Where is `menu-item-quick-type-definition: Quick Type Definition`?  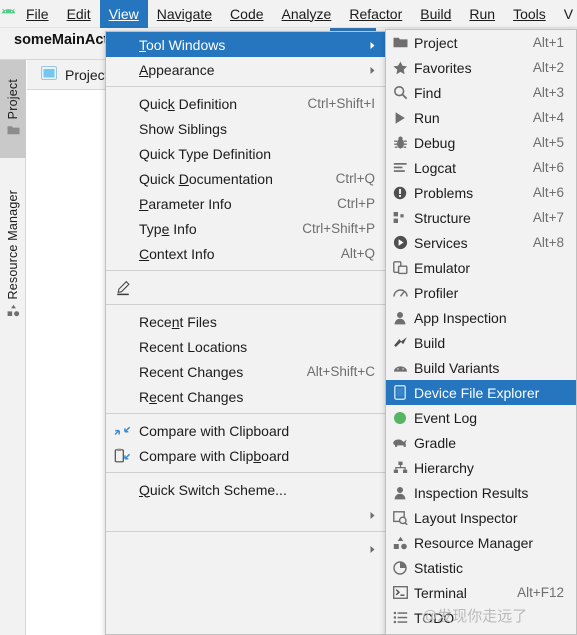 menu-item-quick-type-definition: Quick Type Definition is located at coordinates (245, 153).